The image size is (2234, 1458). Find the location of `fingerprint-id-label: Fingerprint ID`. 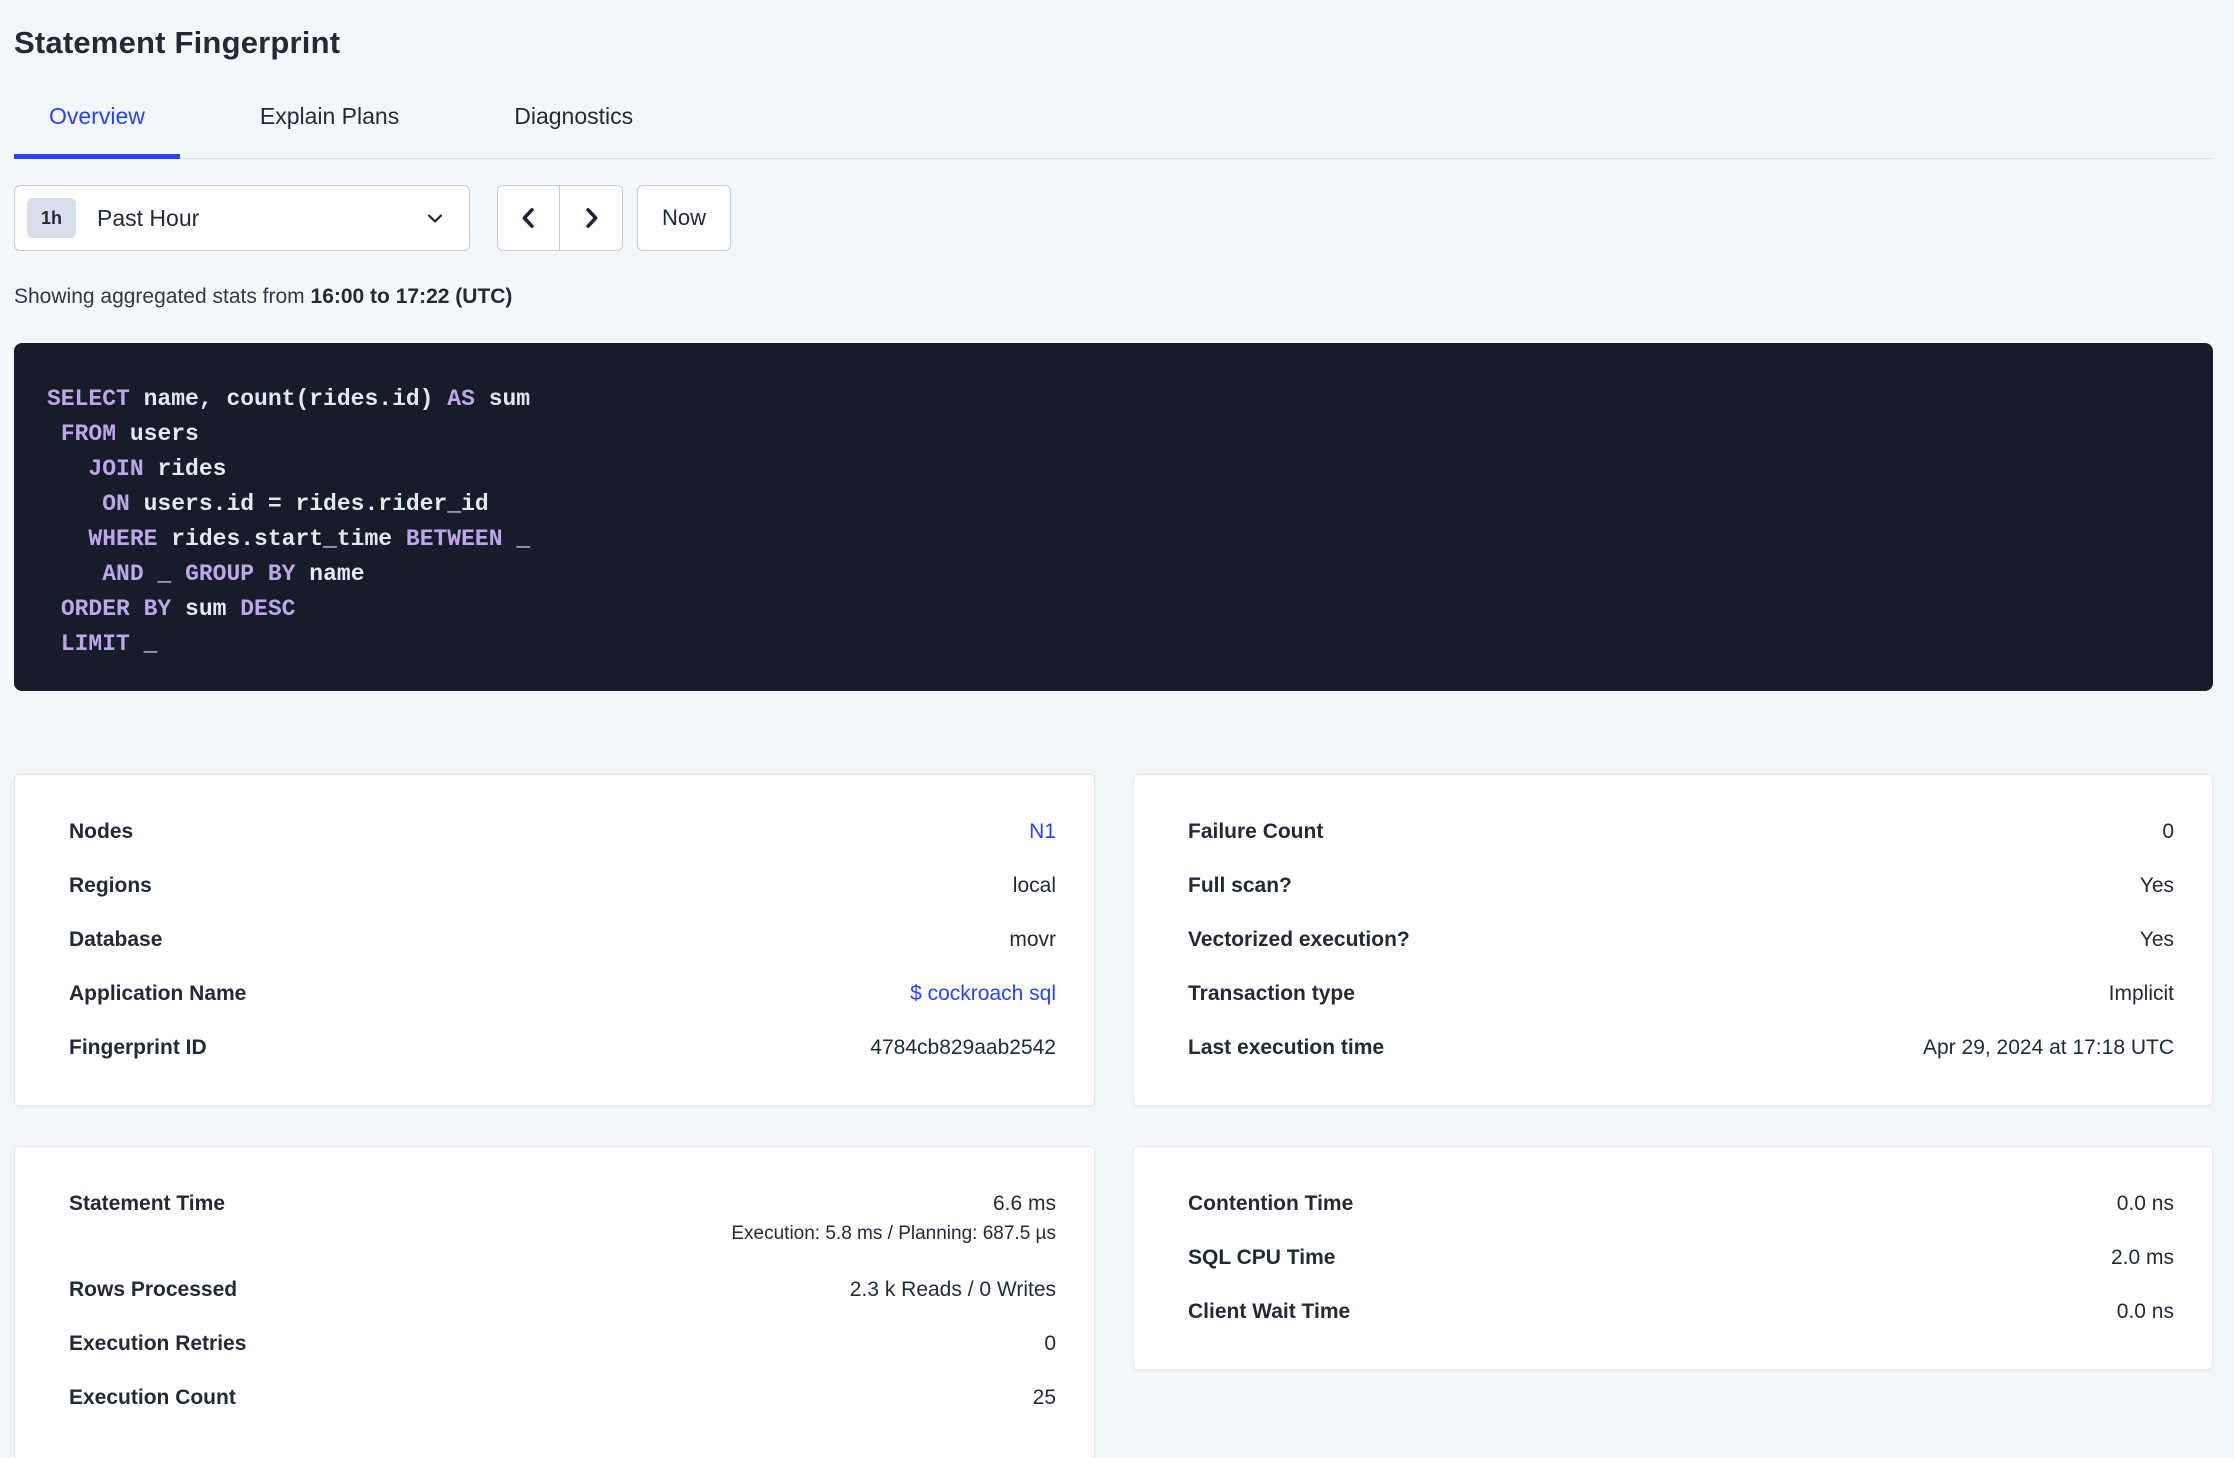

fingerprint-id-label: Fingerprint ID is located at coordinates (138, 1047).